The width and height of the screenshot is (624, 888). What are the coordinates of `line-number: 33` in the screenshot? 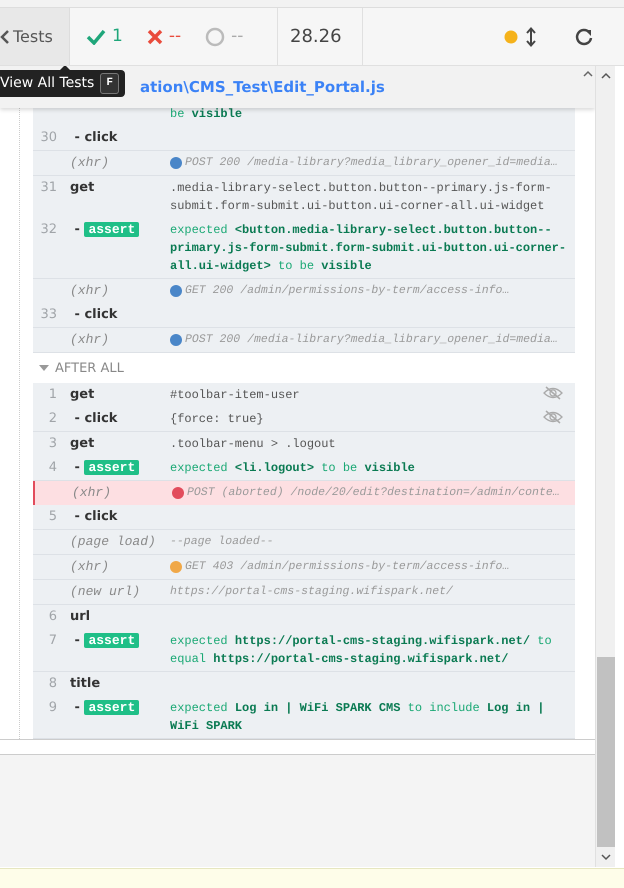 It's located at (48, 315).